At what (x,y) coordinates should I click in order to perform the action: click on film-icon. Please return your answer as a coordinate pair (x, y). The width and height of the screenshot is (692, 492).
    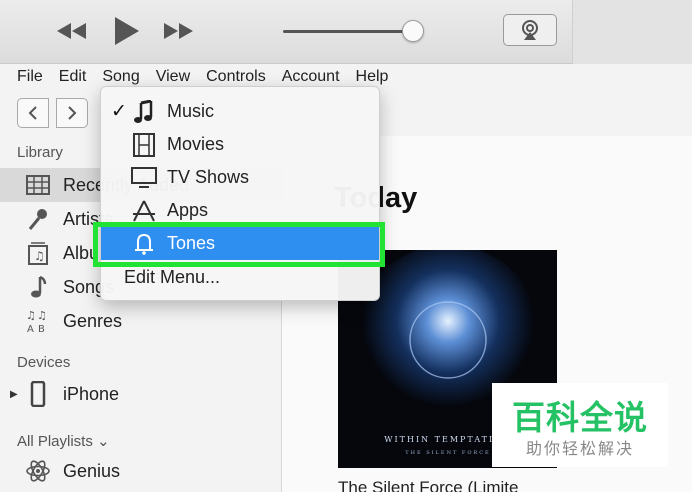
    Looking at the image, I should click on (144, 145).